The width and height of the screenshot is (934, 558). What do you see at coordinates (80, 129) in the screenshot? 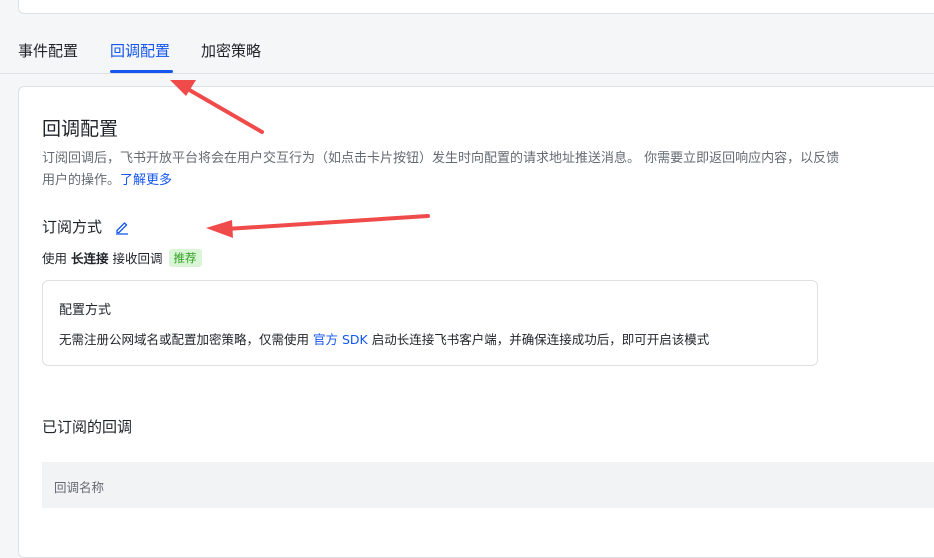
I see `page-title: 回调配置` at bounding box center [80, 129].